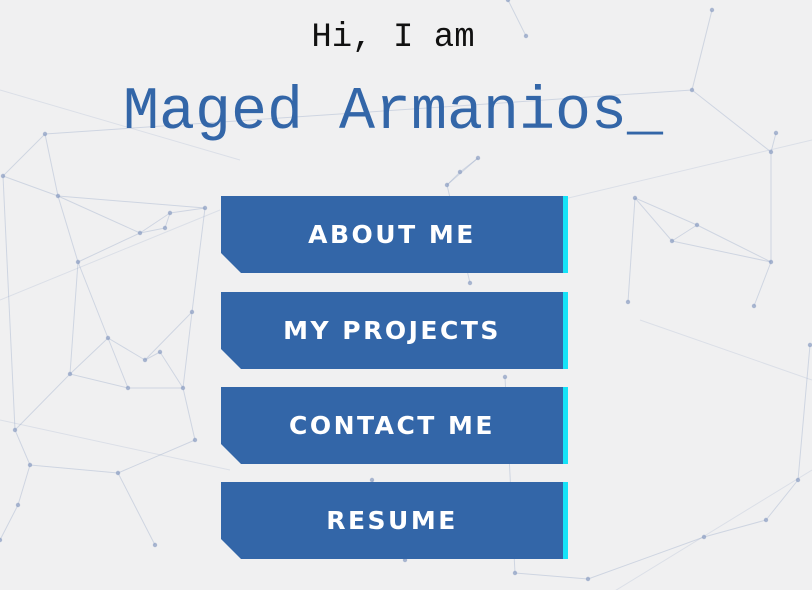 Image resolution: width=812 pixels, height=590 pixels. Describe the element at coordinates (394, 234) in the screenshot. I see `about-me-button: ABOUT ME` at that location.